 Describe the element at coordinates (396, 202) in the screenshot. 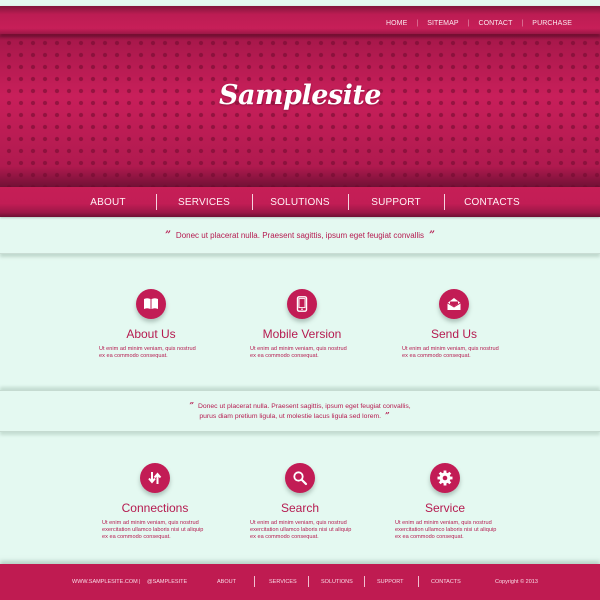

I see `main-nav-support: SUPPORT` at that location.